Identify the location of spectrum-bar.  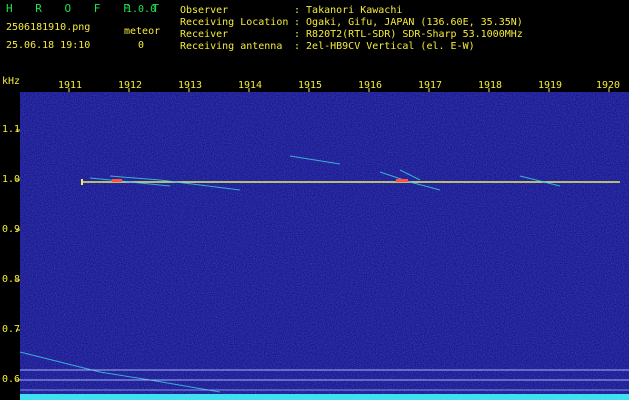
(324, 397).